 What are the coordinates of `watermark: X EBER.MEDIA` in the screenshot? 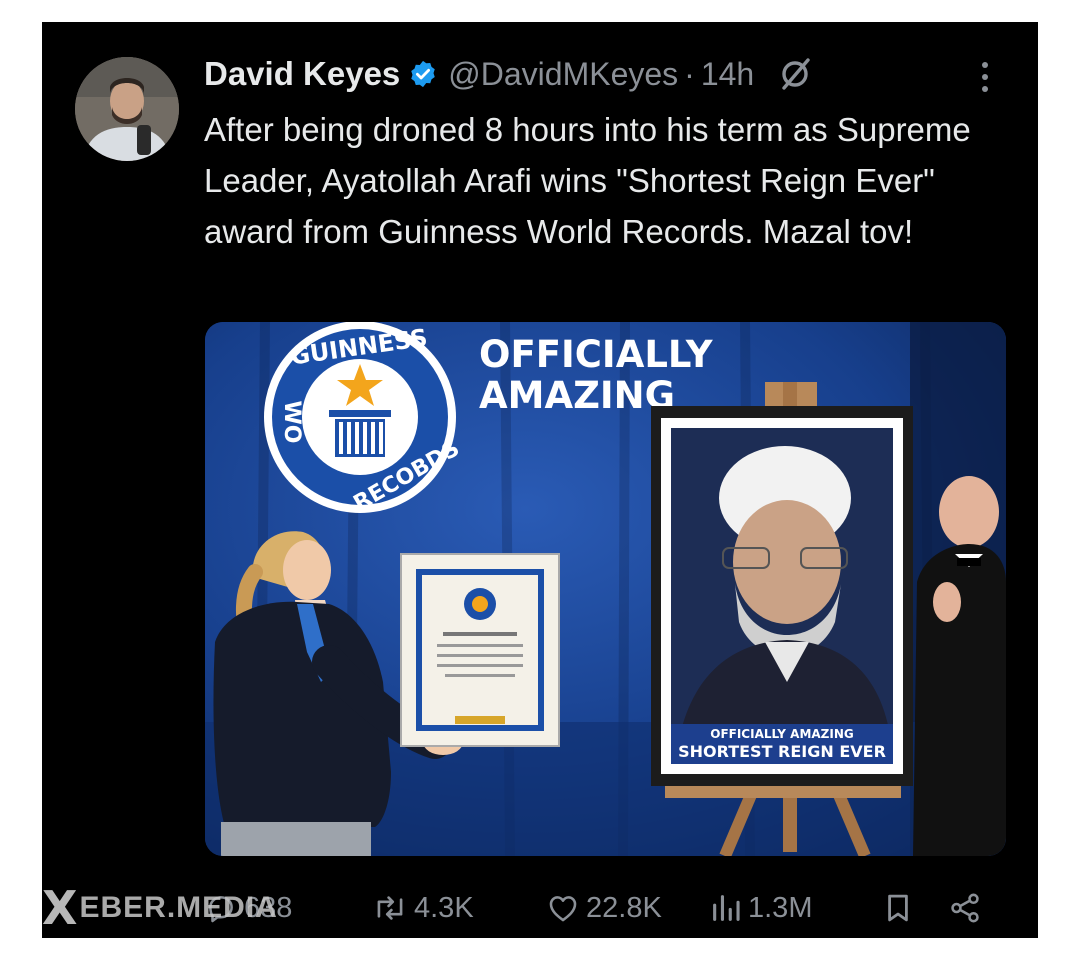 It's located at (160, 908).